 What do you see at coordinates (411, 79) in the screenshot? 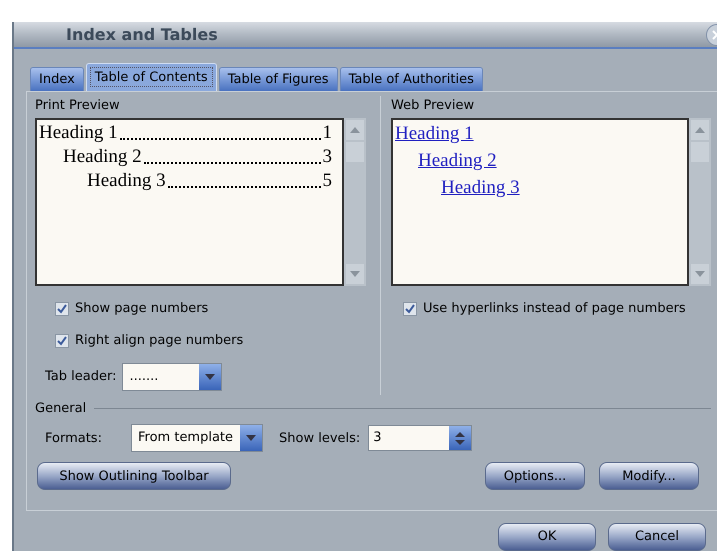
I see `tab: Table of Authorities` at bounding box center [411, 79].